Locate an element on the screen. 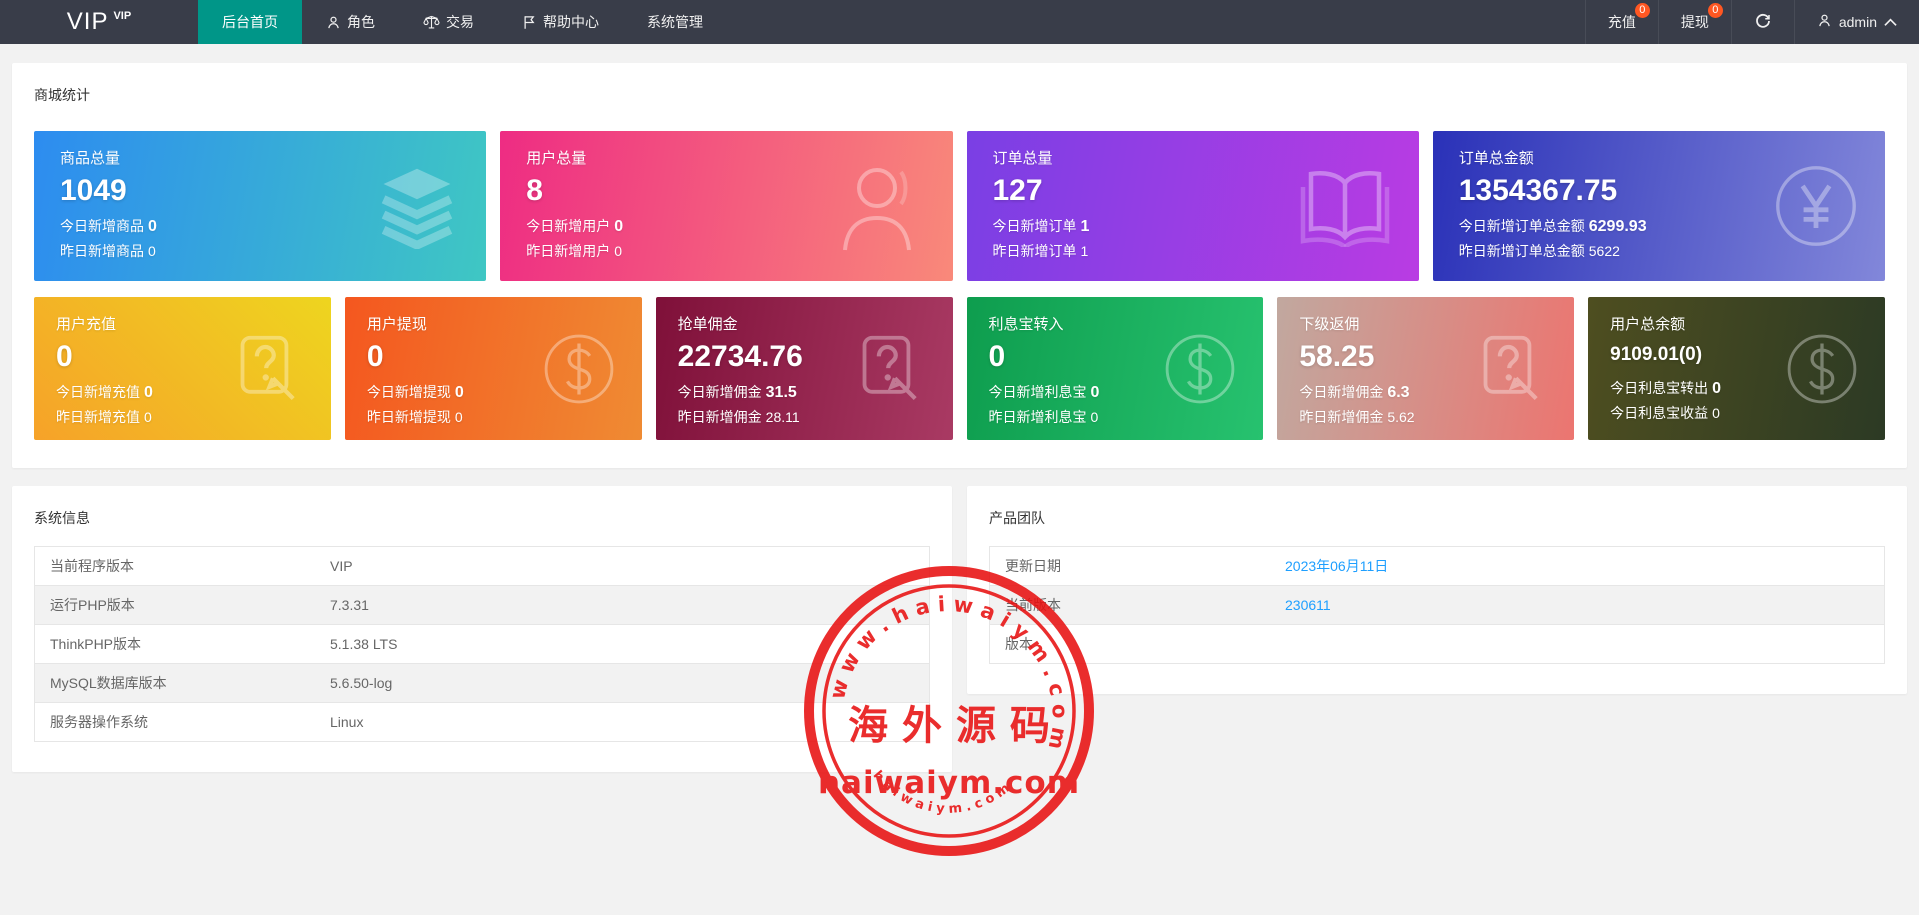  scales-icon is located at coordinates (431, 22).